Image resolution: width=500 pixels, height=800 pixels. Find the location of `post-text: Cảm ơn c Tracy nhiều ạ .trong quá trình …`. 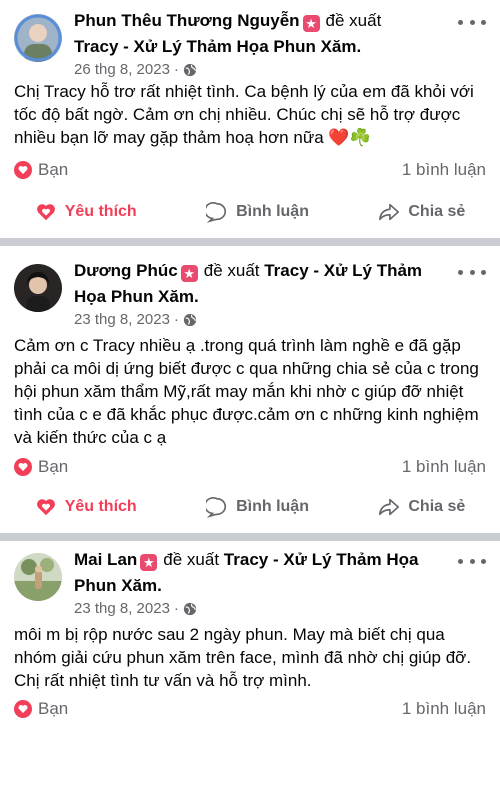

post-text: Cảm ơn c Tracy nhiều ạ .trong quá trình … is located at coordinates (246, 391).